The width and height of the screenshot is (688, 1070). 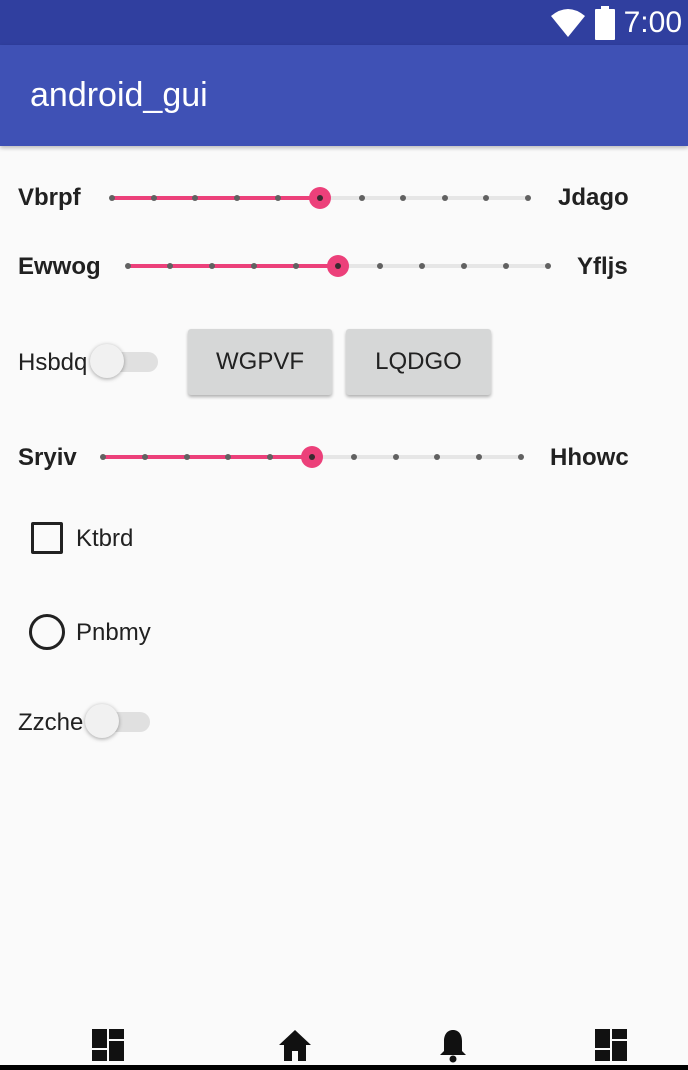 I want to click on home-icon, so click(x=295, y=1045).